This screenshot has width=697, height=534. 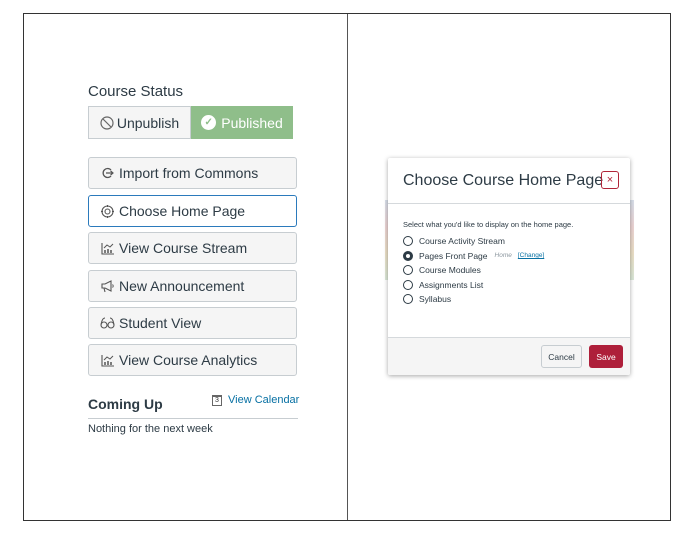 I want to click on commons-icon, so click(x=107, y=173).